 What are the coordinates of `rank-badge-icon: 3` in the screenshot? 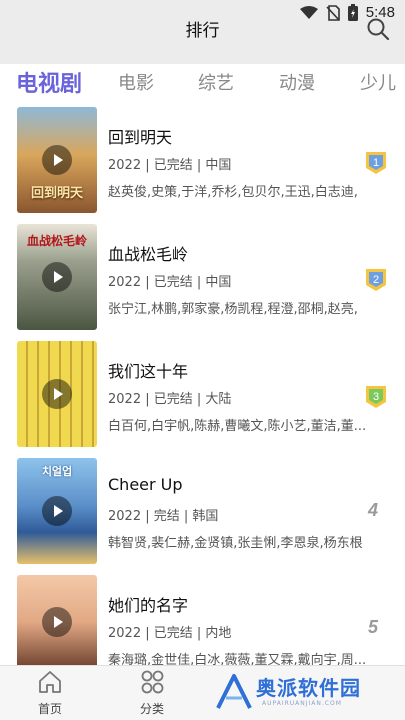 It's located at (376, 397).